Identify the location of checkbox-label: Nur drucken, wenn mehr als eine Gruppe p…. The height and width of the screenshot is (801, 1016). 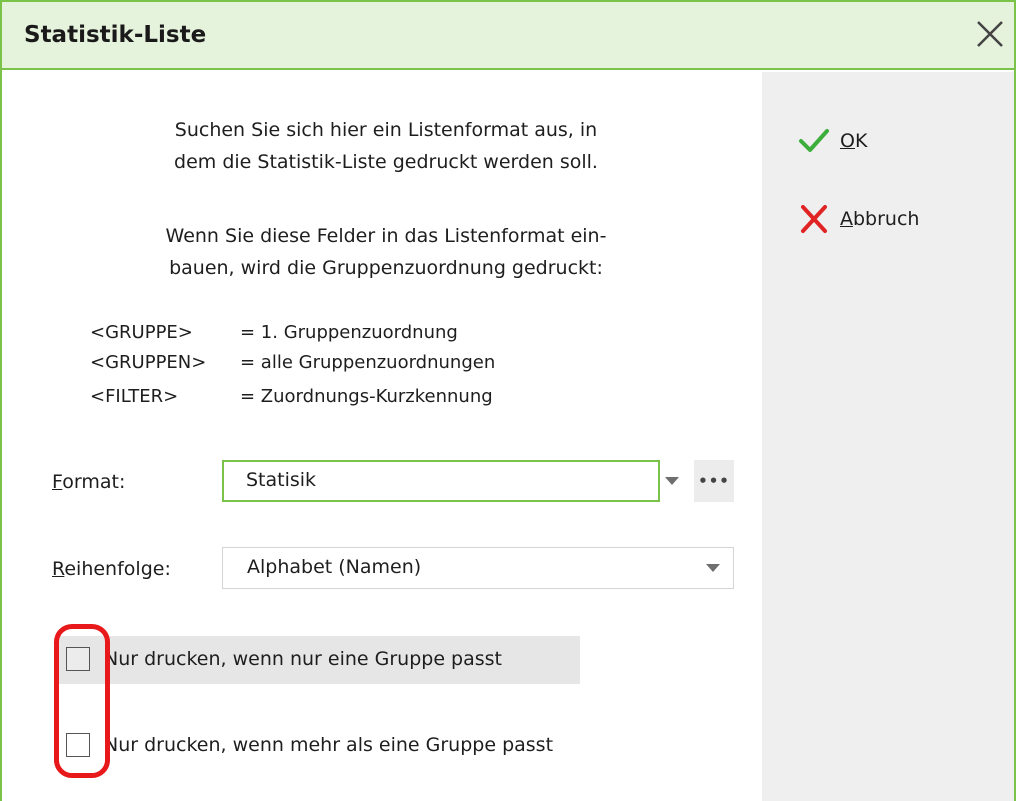
(329, 745).